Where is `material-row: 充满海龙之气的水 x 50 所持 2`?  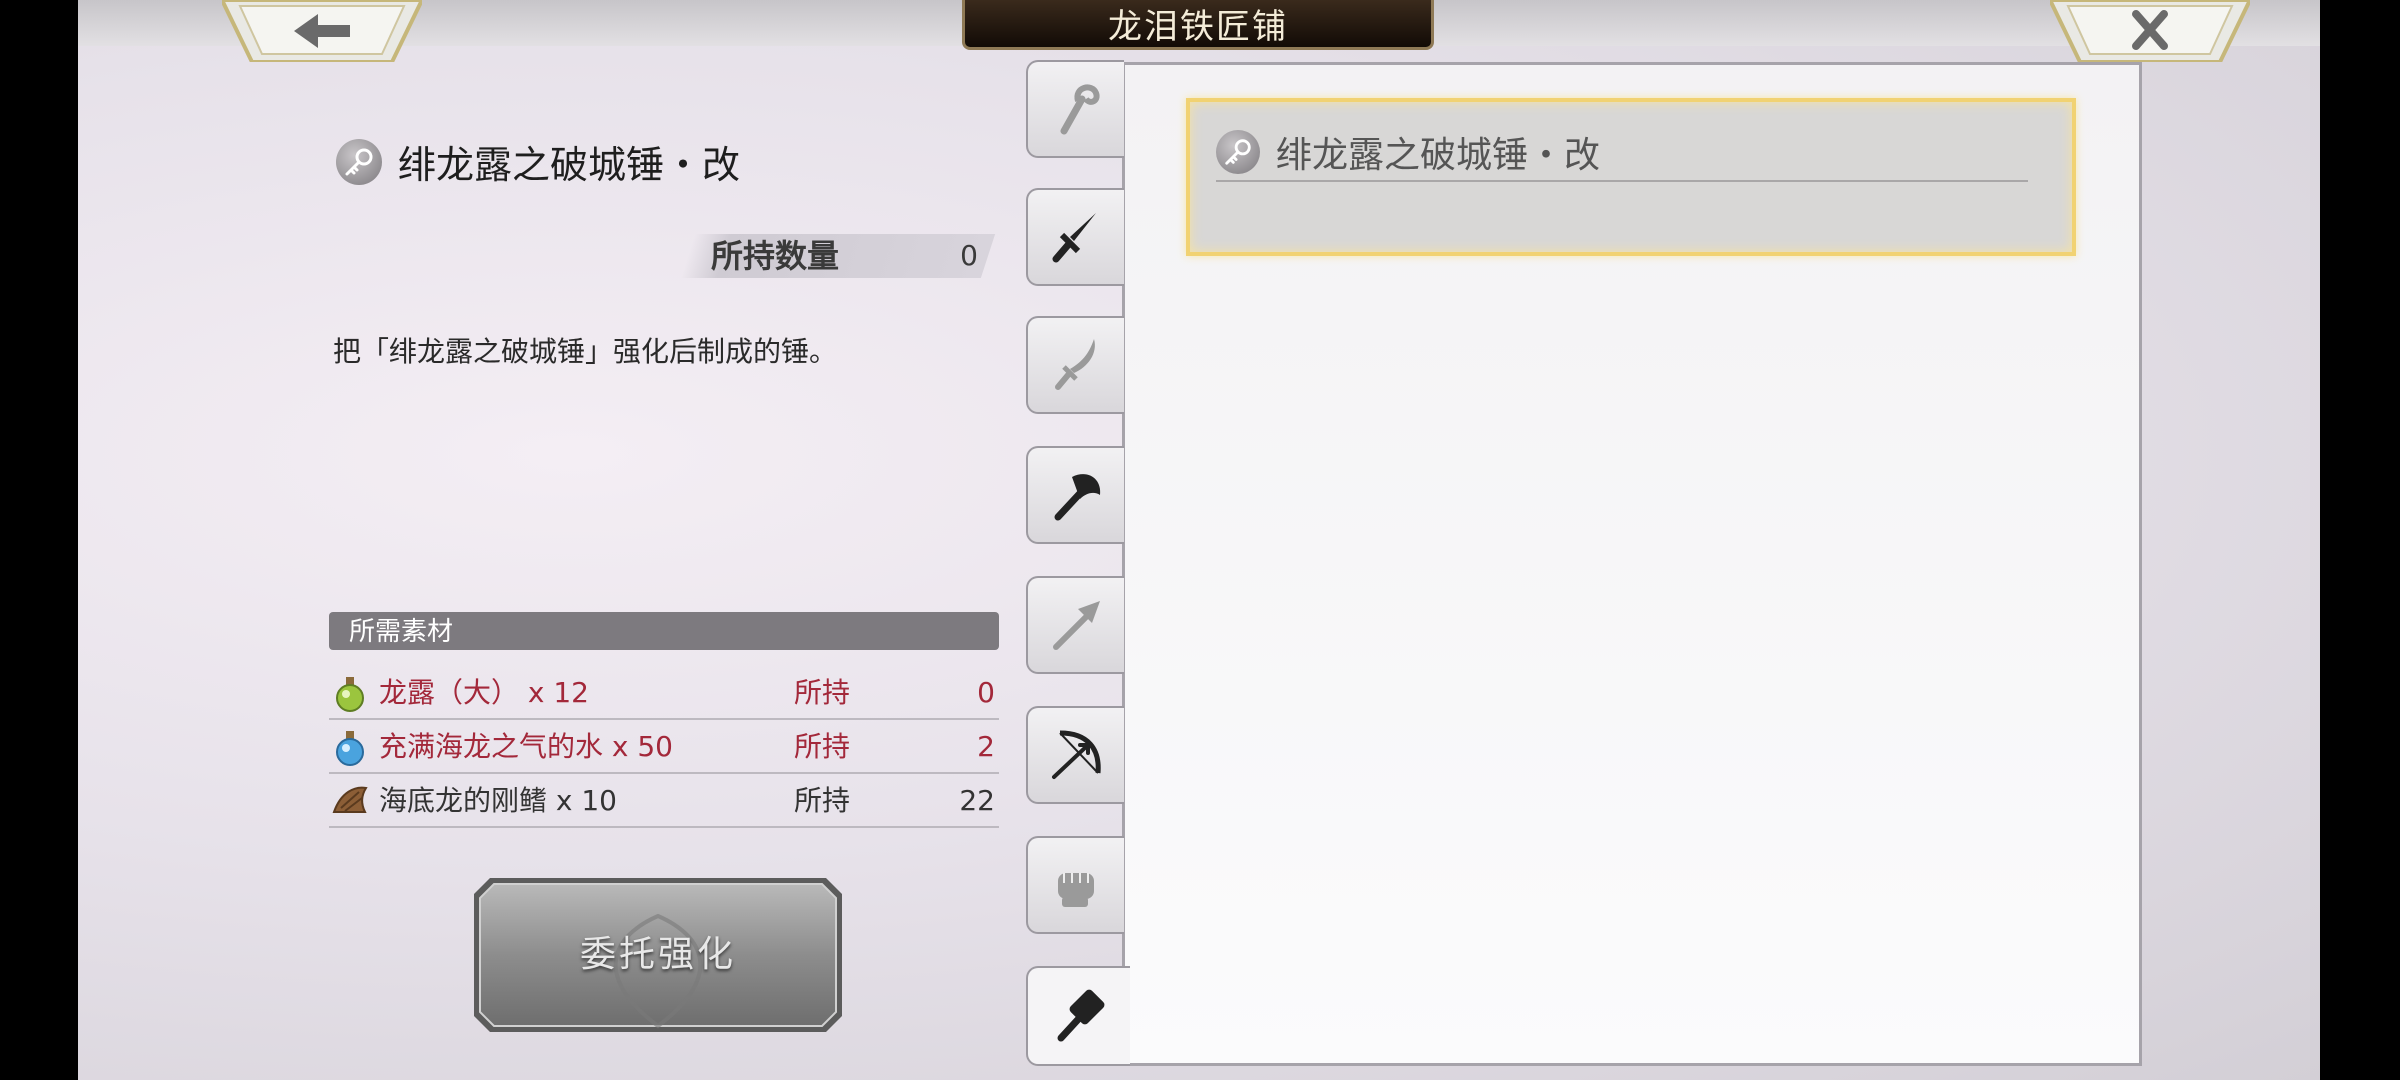 material-row: 充满海龙之气的水 x 50 所持 2 is located at coordinates (664, 747).